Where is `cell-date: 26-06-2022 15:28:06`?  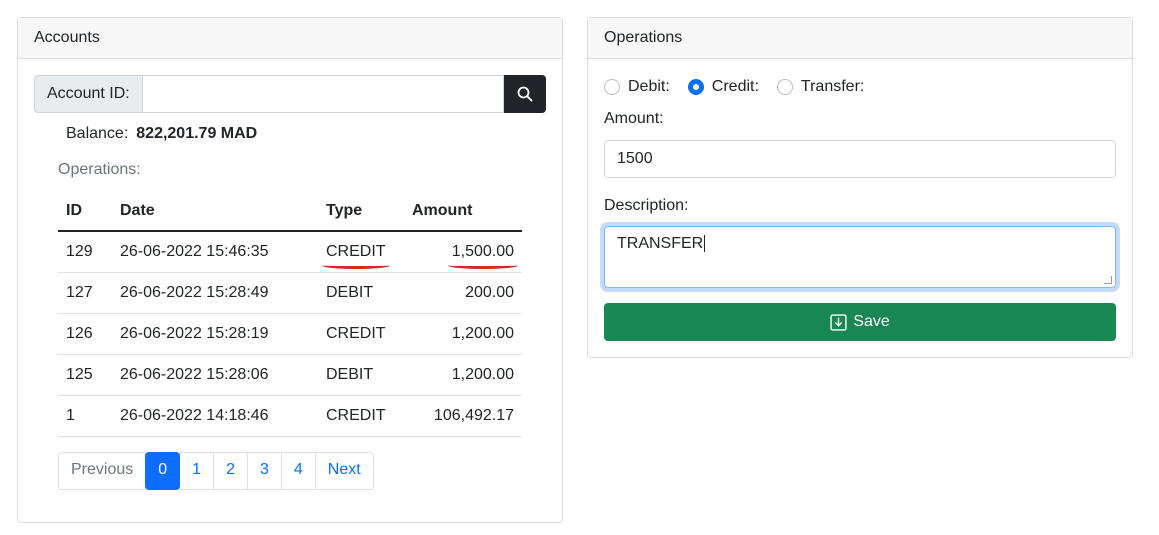
cell-date: 26-06-2022 15:28:06 is located at coordinates (215, 375).